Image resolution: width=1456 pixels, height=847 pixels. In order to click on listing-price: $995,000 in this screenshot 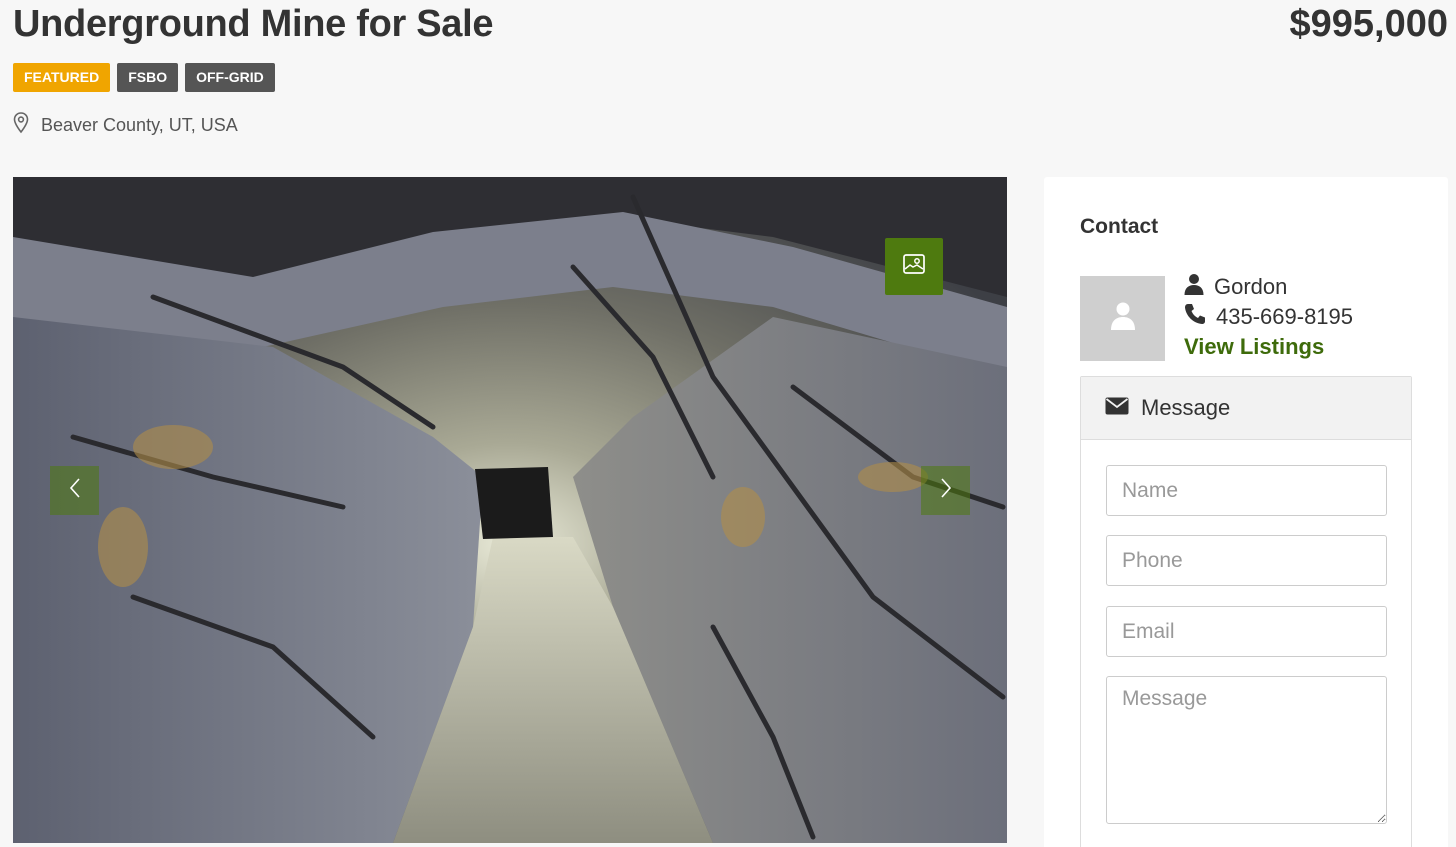, I will do `click(1369, 24)`.